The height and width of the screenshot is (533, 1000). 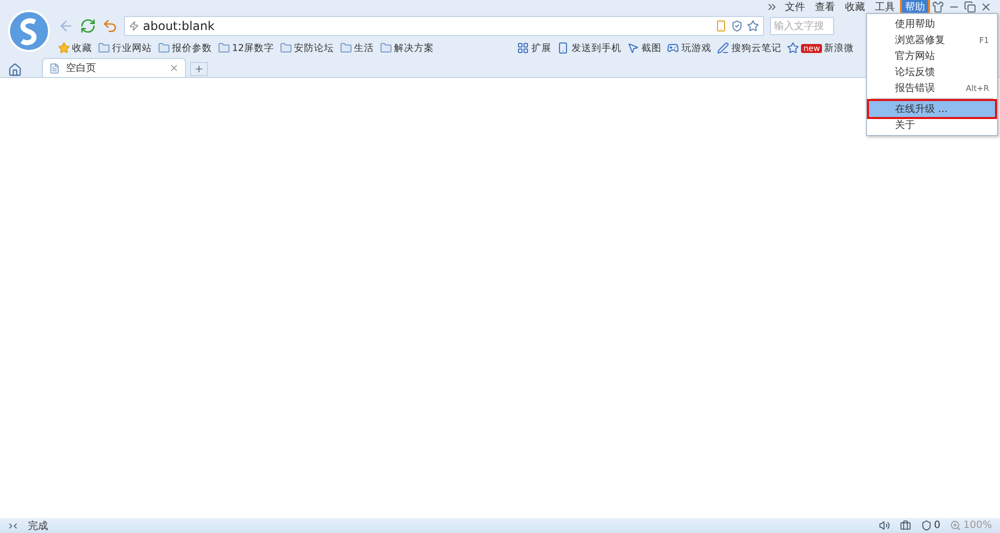 What do you see at coordinates (444, 26) in the screenshot?
I see `address-field: about:blank` at bounding box center [444, 26].